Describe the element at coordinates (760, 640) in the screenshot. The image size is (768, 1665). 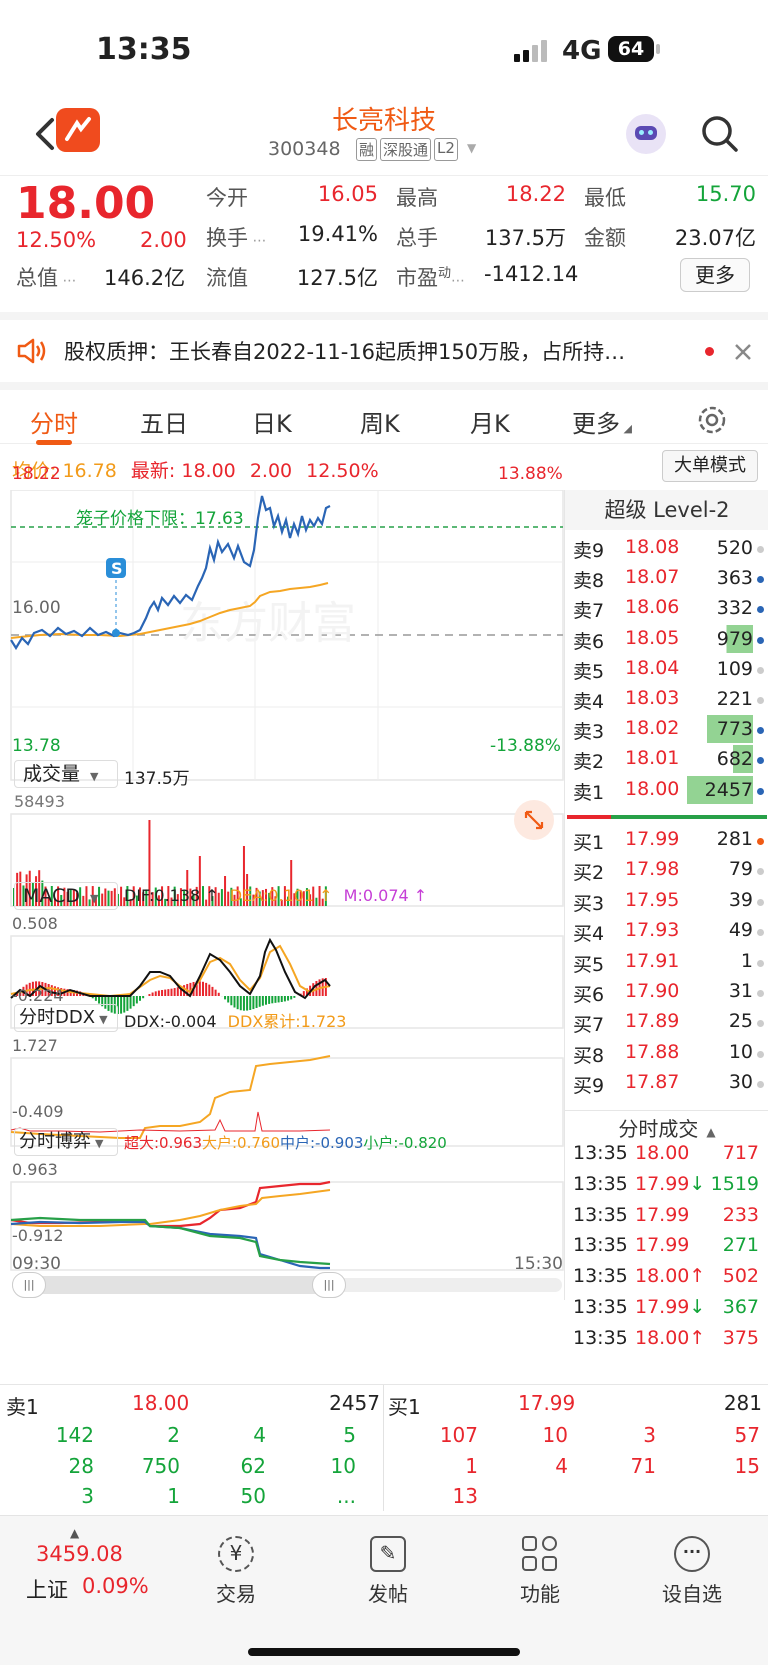
I see `ask-dot` at that location.